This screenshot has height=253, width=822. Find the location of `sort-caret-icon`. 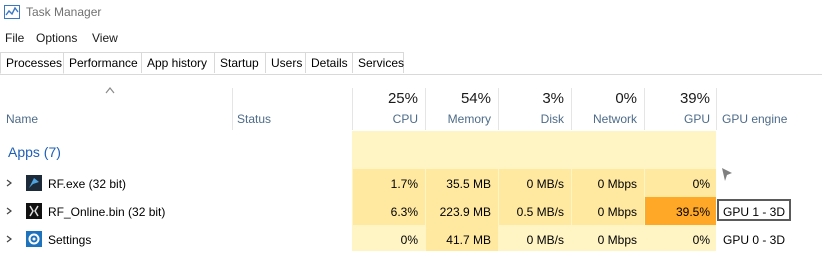

sort-caret-icon is located at coordinates (110, 90).